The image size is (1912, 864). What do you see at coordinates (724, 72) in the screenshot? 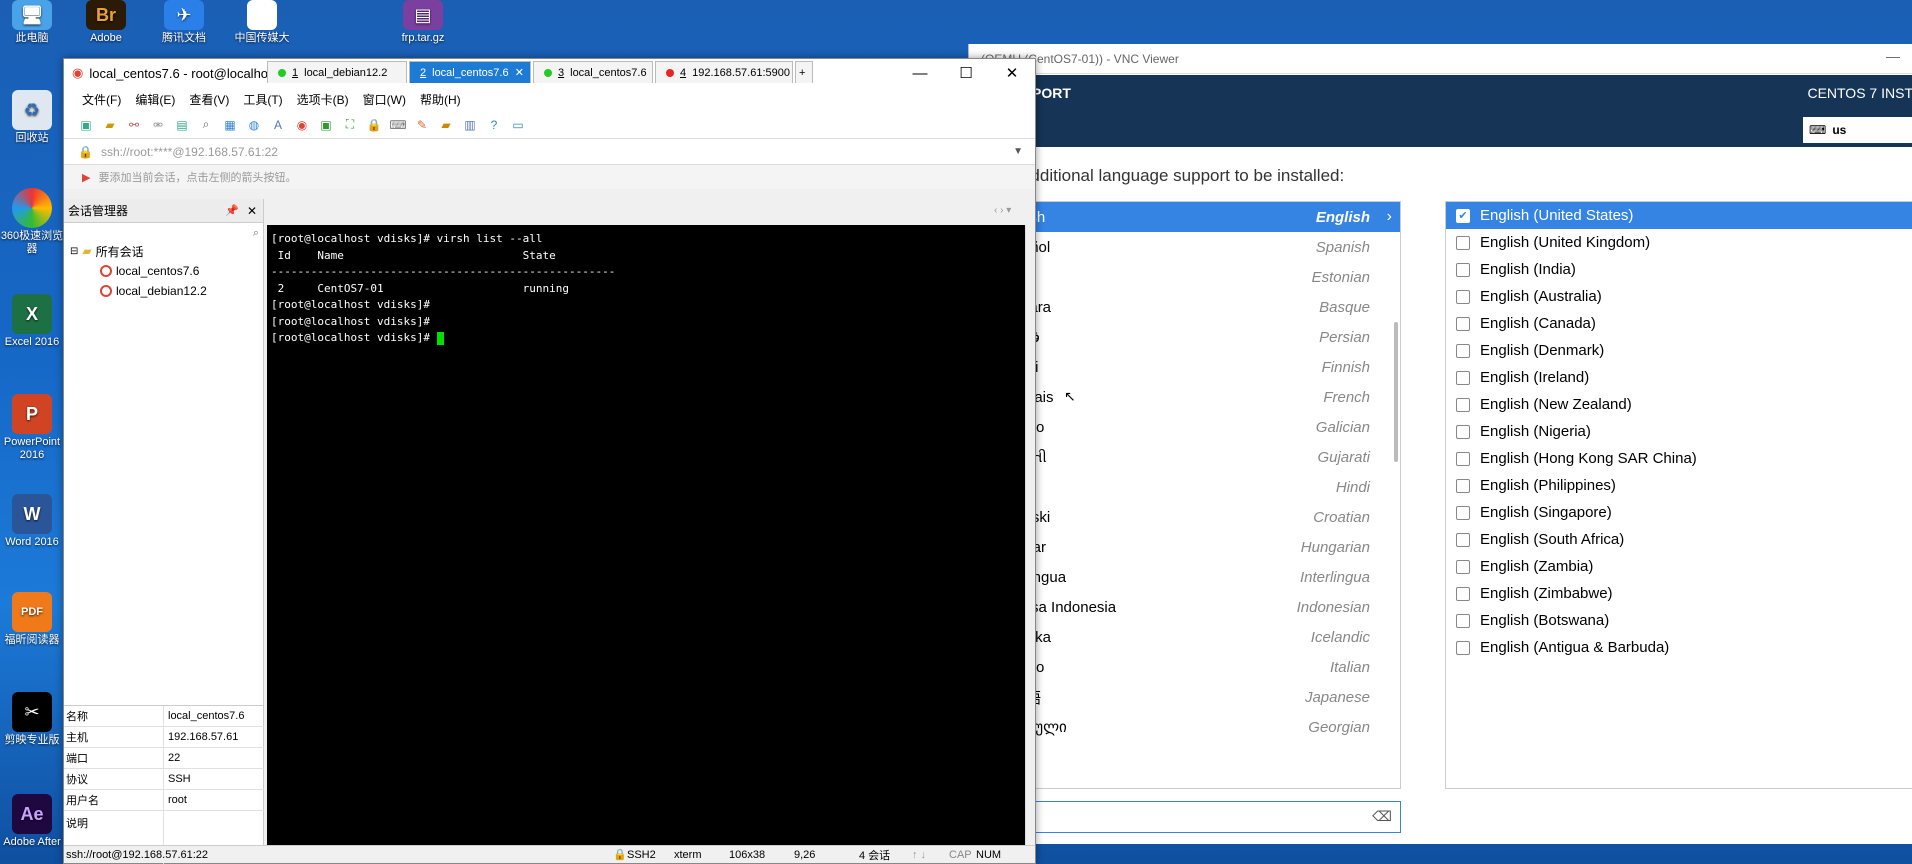
I see `tab-vnc: 4 192.168.57.61:5900` at bounding box center [724, 72].